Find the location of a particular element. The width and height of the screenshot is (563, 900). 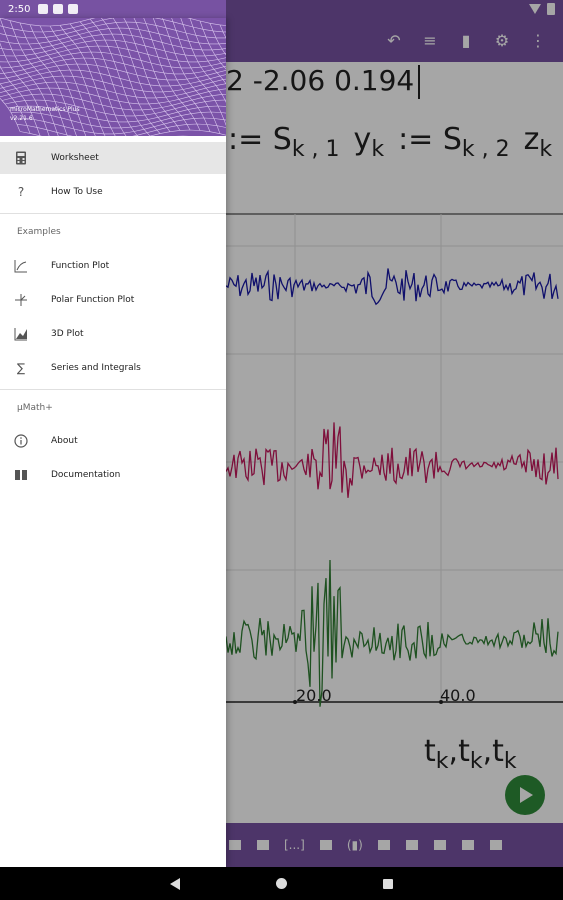

nav-label: Function Plot is located at coordinates (80, 266).